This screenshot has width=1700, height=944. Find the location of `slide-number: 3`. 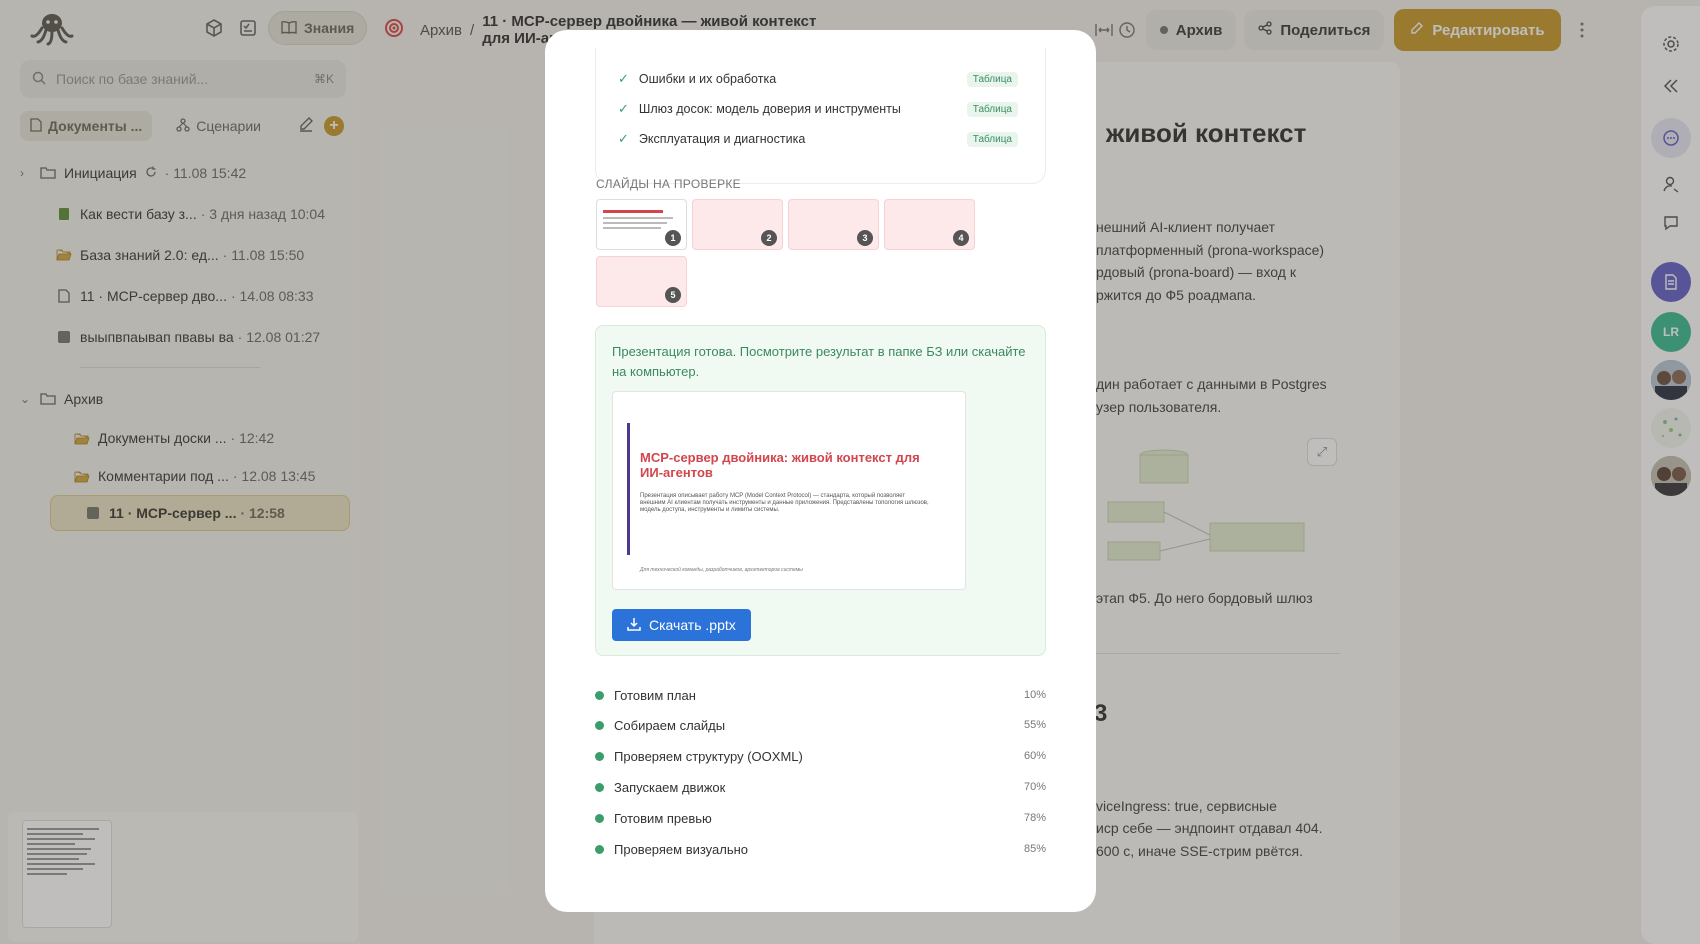

slide-number: 3 is located at coordinates (865, 238).